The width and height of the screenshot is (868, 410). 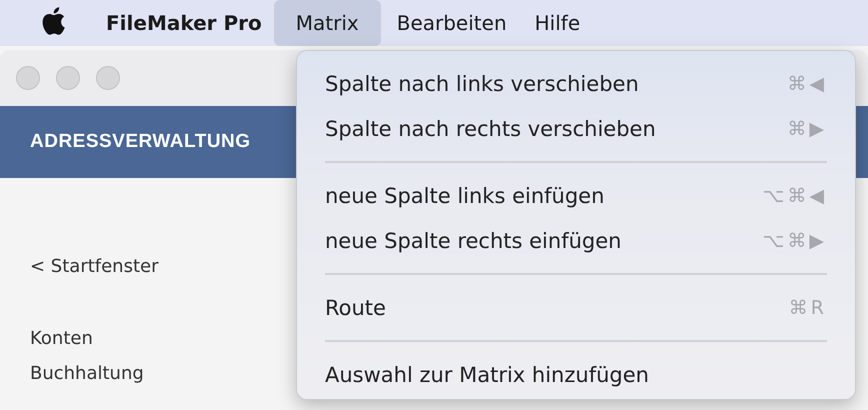 I want to click on sidebar-item: Konten, so click(x=61, y=338).